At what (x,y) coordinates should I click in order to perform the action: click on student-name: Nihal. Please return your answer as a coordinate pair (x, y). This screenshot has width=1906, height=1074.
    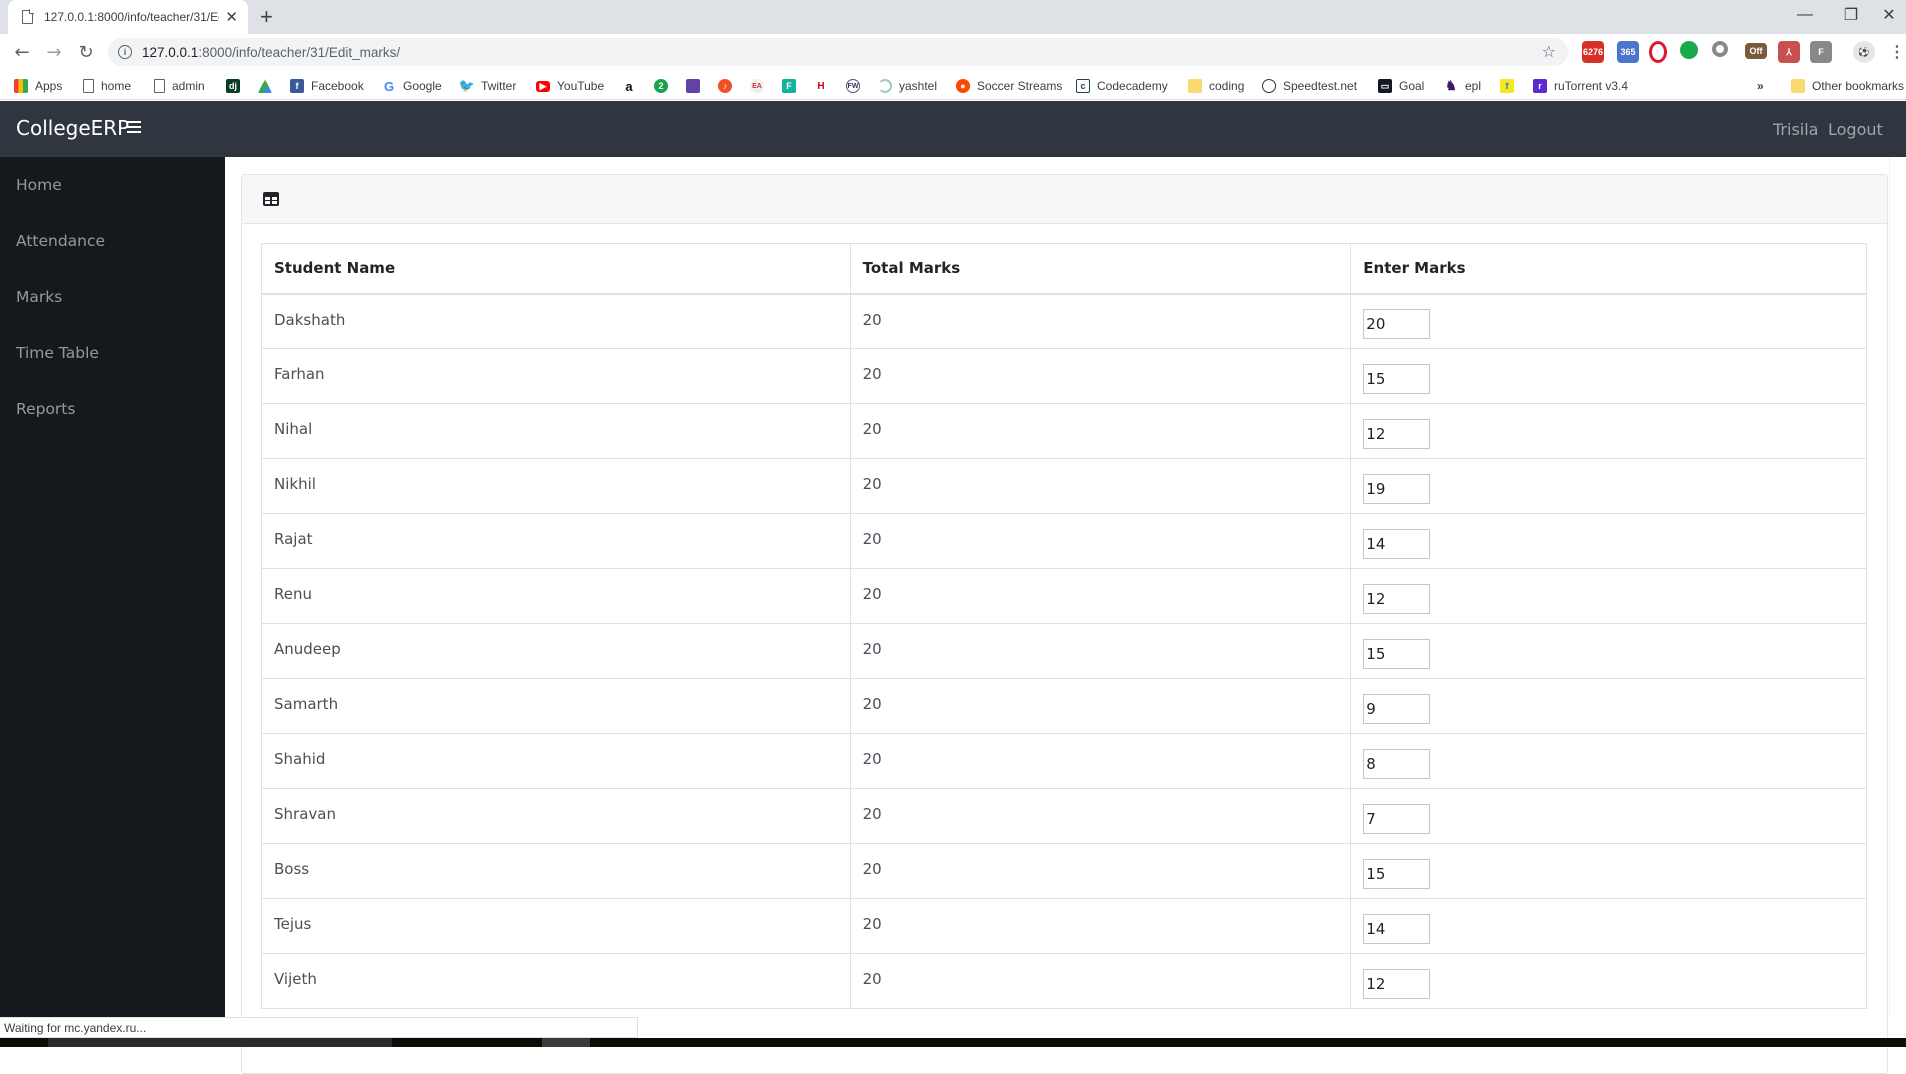
    Looking at the image, I should click on (556, 431).